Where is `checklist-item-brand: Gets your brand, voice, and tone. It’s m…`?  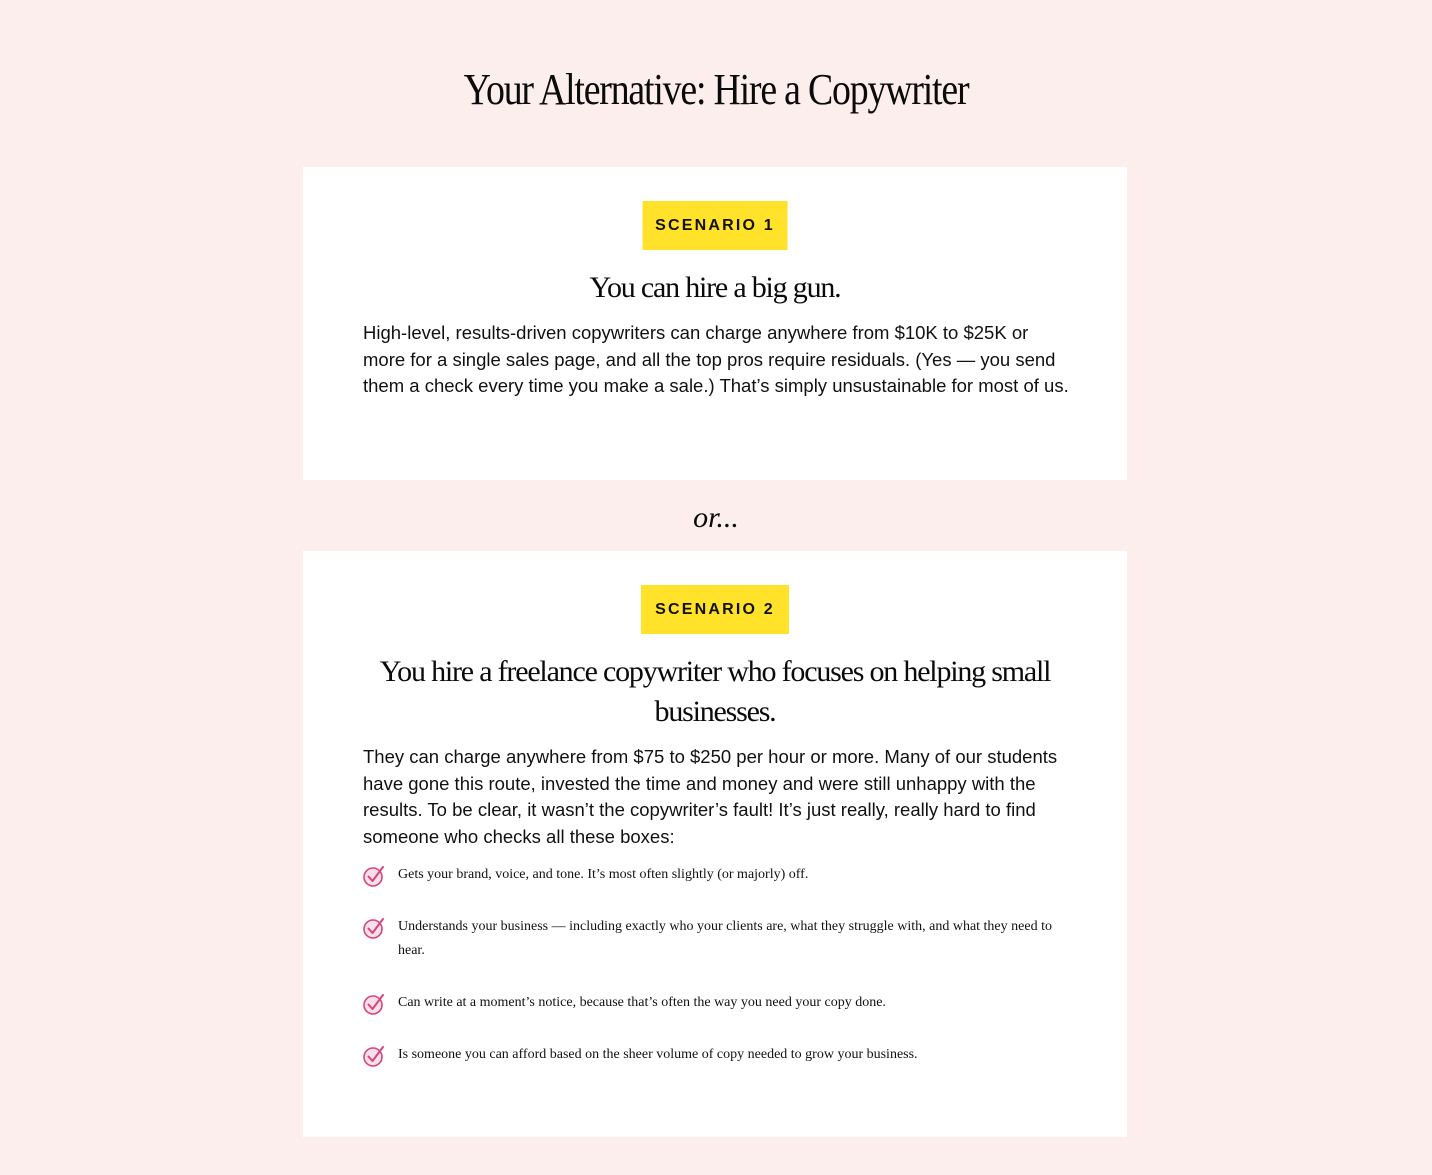 checklist-item-brand: Gets your brand, voice, and tone. It’s m… is located at coordinates (712, 875).